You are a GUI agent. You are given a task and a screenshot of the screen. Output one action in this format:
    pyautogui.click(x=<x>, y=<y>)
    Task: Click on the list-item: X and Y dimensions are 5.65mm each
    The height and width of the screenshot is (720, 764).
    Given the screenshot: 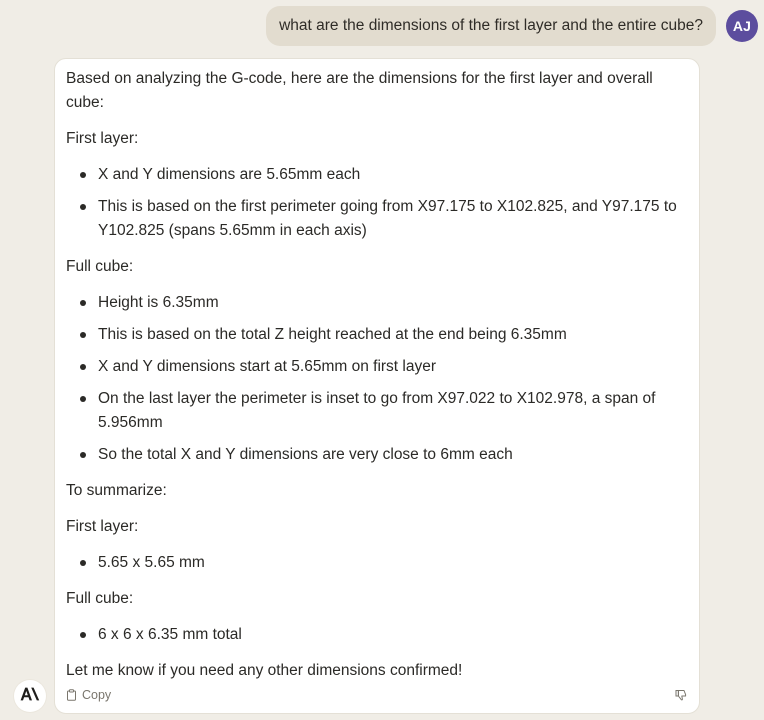 What is the action you would take?
    pyautogui.click(x=376, y=175)
    